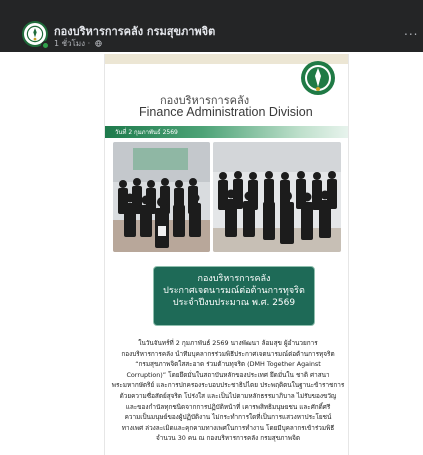  Describe the element at coordinates (226, 112) in the screenshot. I see `banner-title-english: Finance Administration Division` at that location.